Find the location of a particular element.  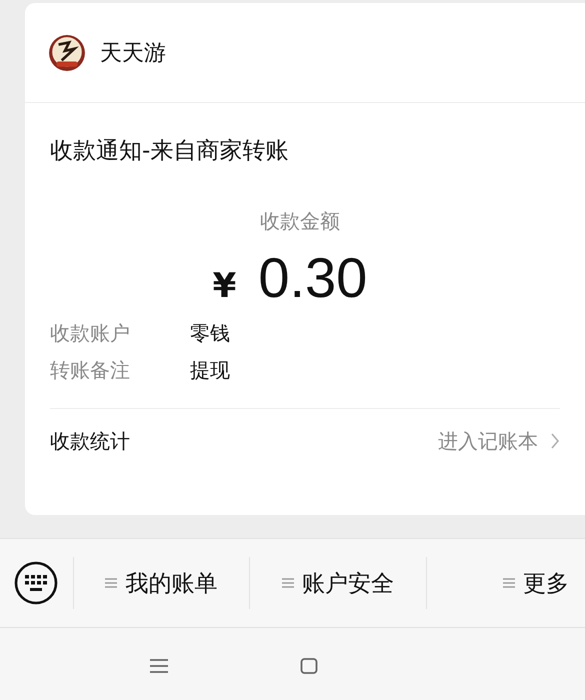

chevron-right-icon is located at coordinates (555, 441).